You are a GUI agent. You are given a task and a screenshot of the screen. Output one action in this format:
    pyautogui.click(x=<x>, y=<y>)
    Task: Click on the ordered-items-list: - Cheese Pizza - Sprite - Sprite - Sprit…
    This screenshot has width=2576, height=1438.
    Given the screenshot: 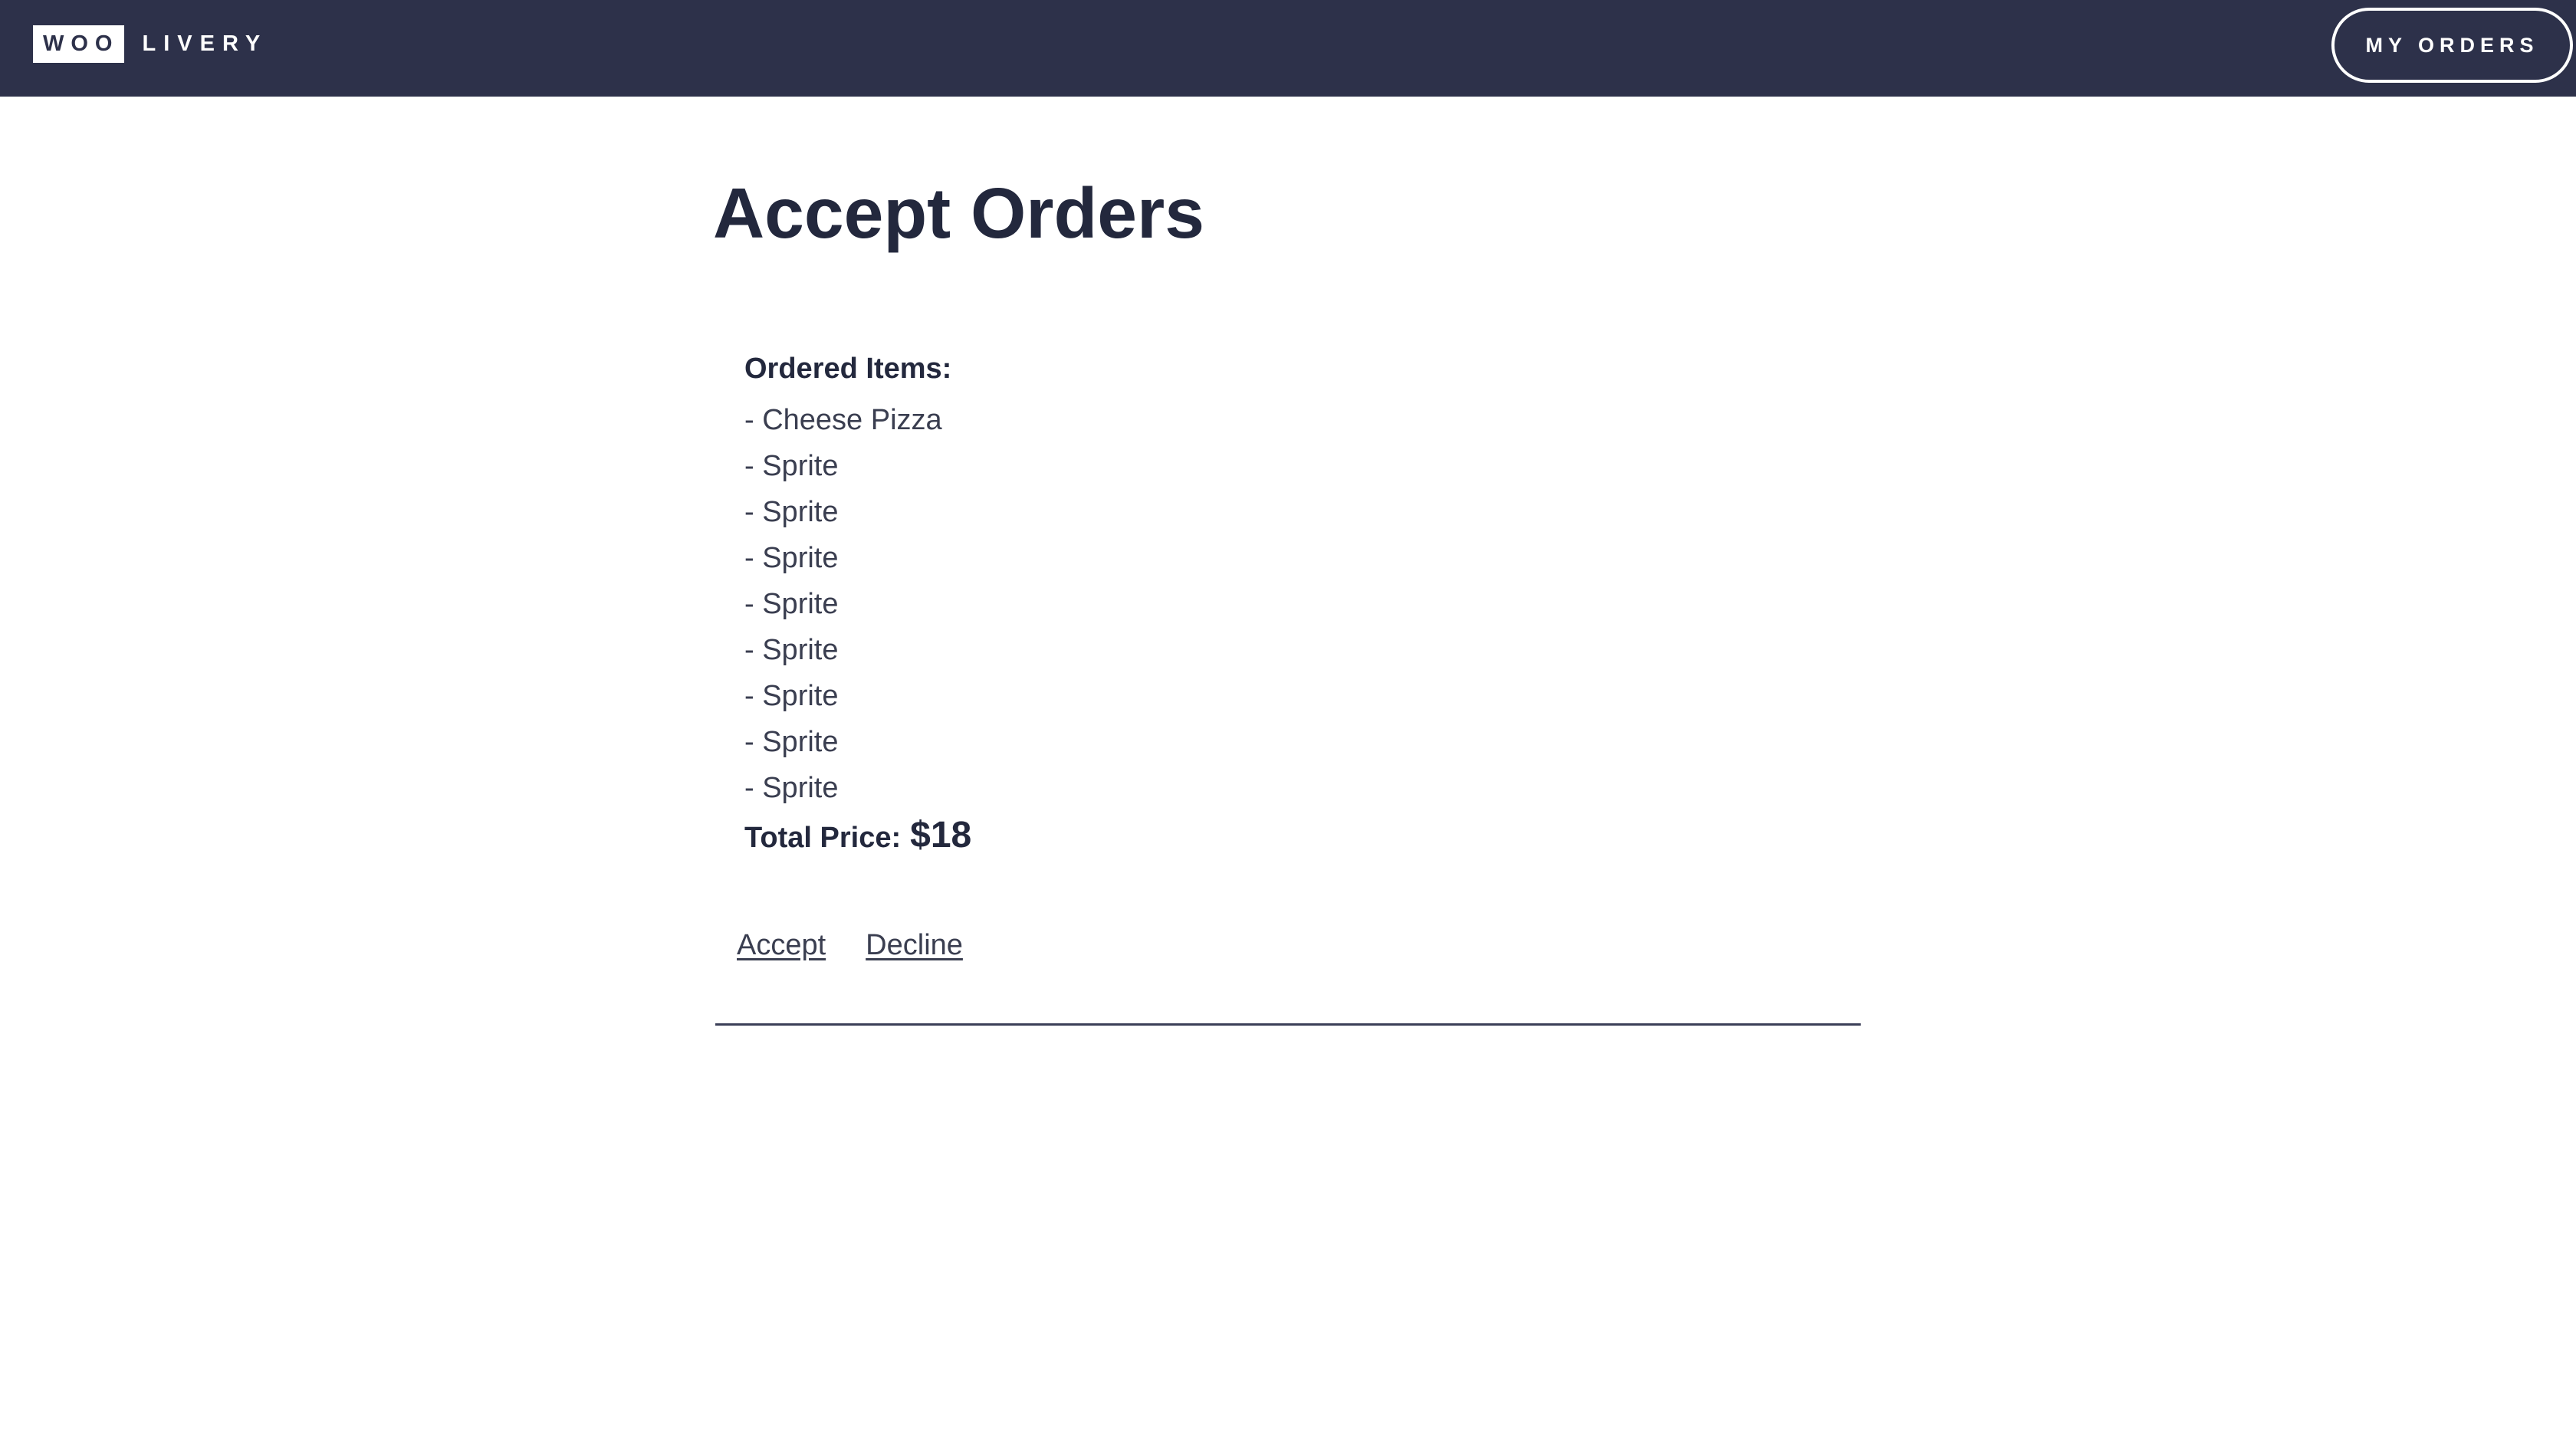 What is the action you would take?
    pyautogui.click(x=843, y=604)
    